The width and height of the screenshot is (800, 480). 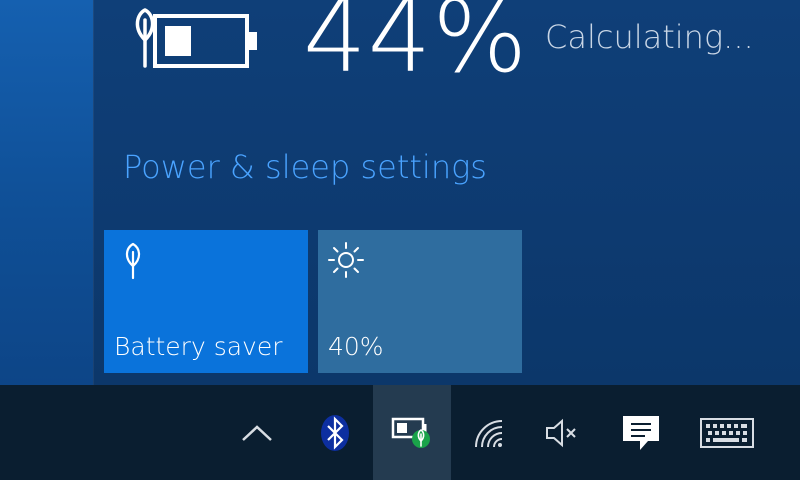 I want to click on battery-tray-button, so click(x=412, y=432).